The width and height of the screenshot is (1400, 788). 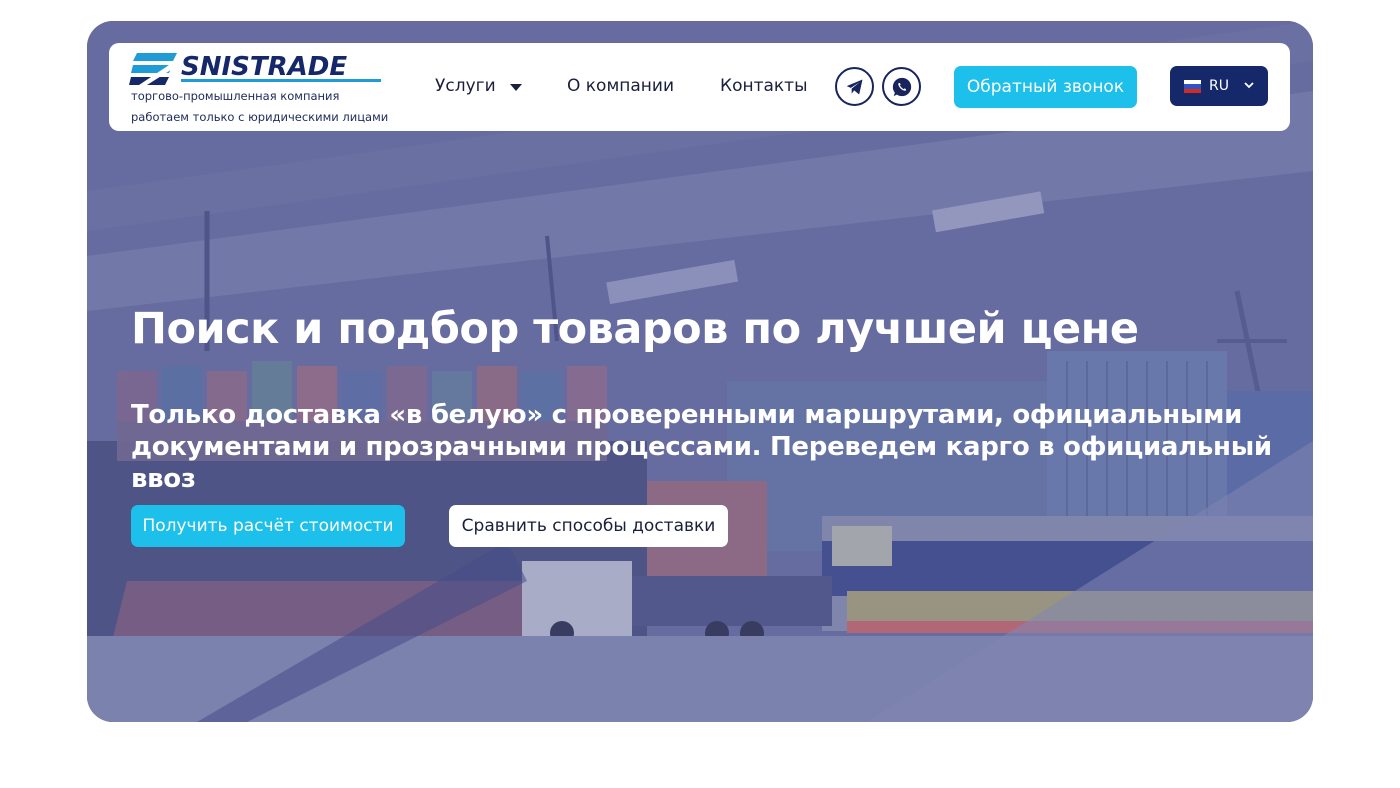 I want to click on nav-contacts: Контакты, so click(x=764, y=86).